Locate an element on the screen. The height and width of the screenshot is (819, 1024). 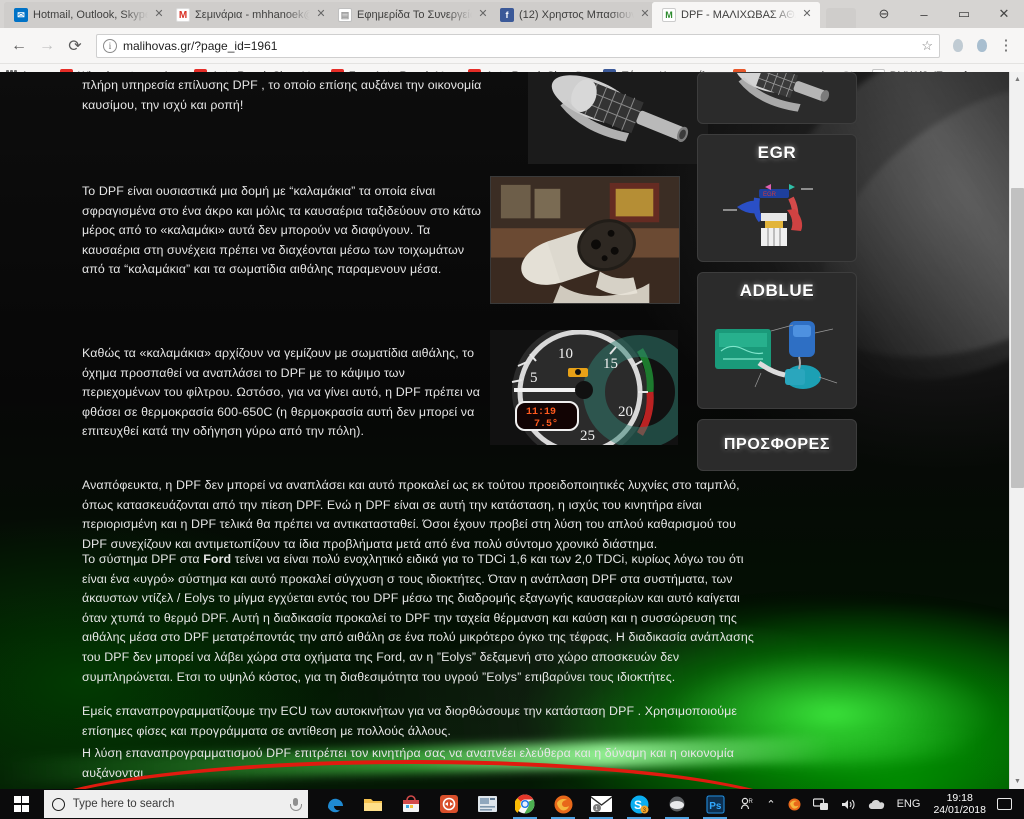
back-icon: ← is located at coordinates (19, 46).